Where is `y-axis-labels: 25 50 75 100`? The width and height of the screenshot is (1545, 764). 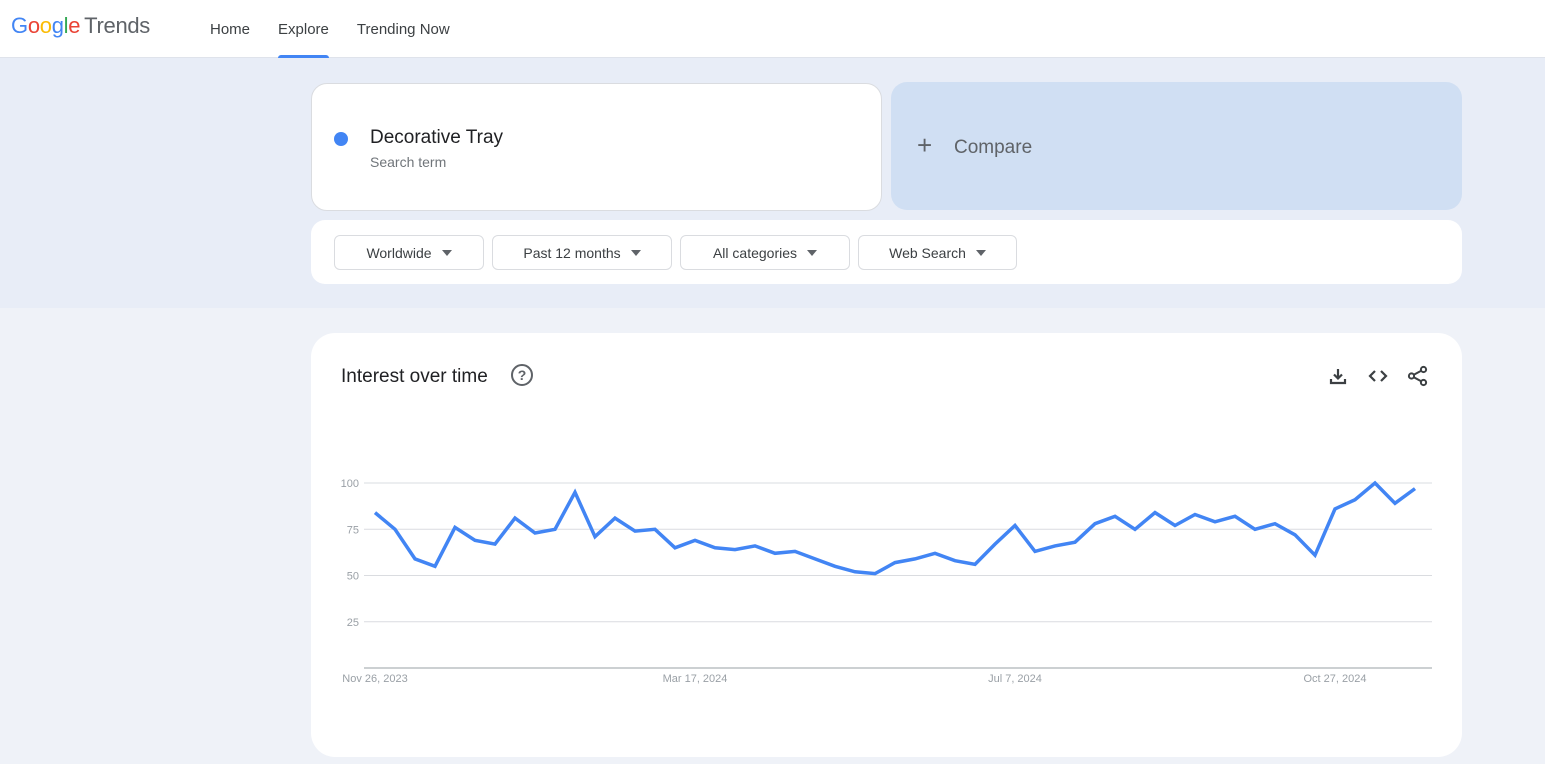
y-axis-labels: 25 50 75 100 is located at coordinates (350, 553).